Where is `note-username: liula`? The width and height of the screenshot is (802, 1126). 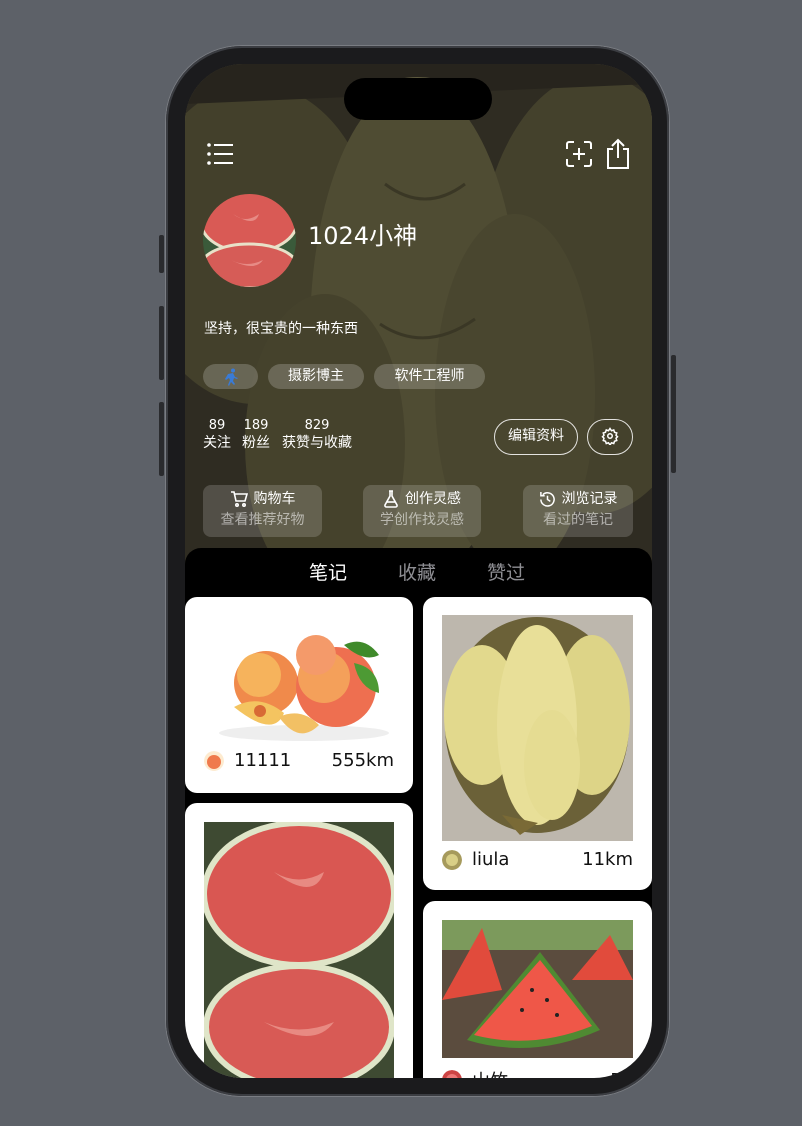
note-username: liula is located at coordinates (491, 859).